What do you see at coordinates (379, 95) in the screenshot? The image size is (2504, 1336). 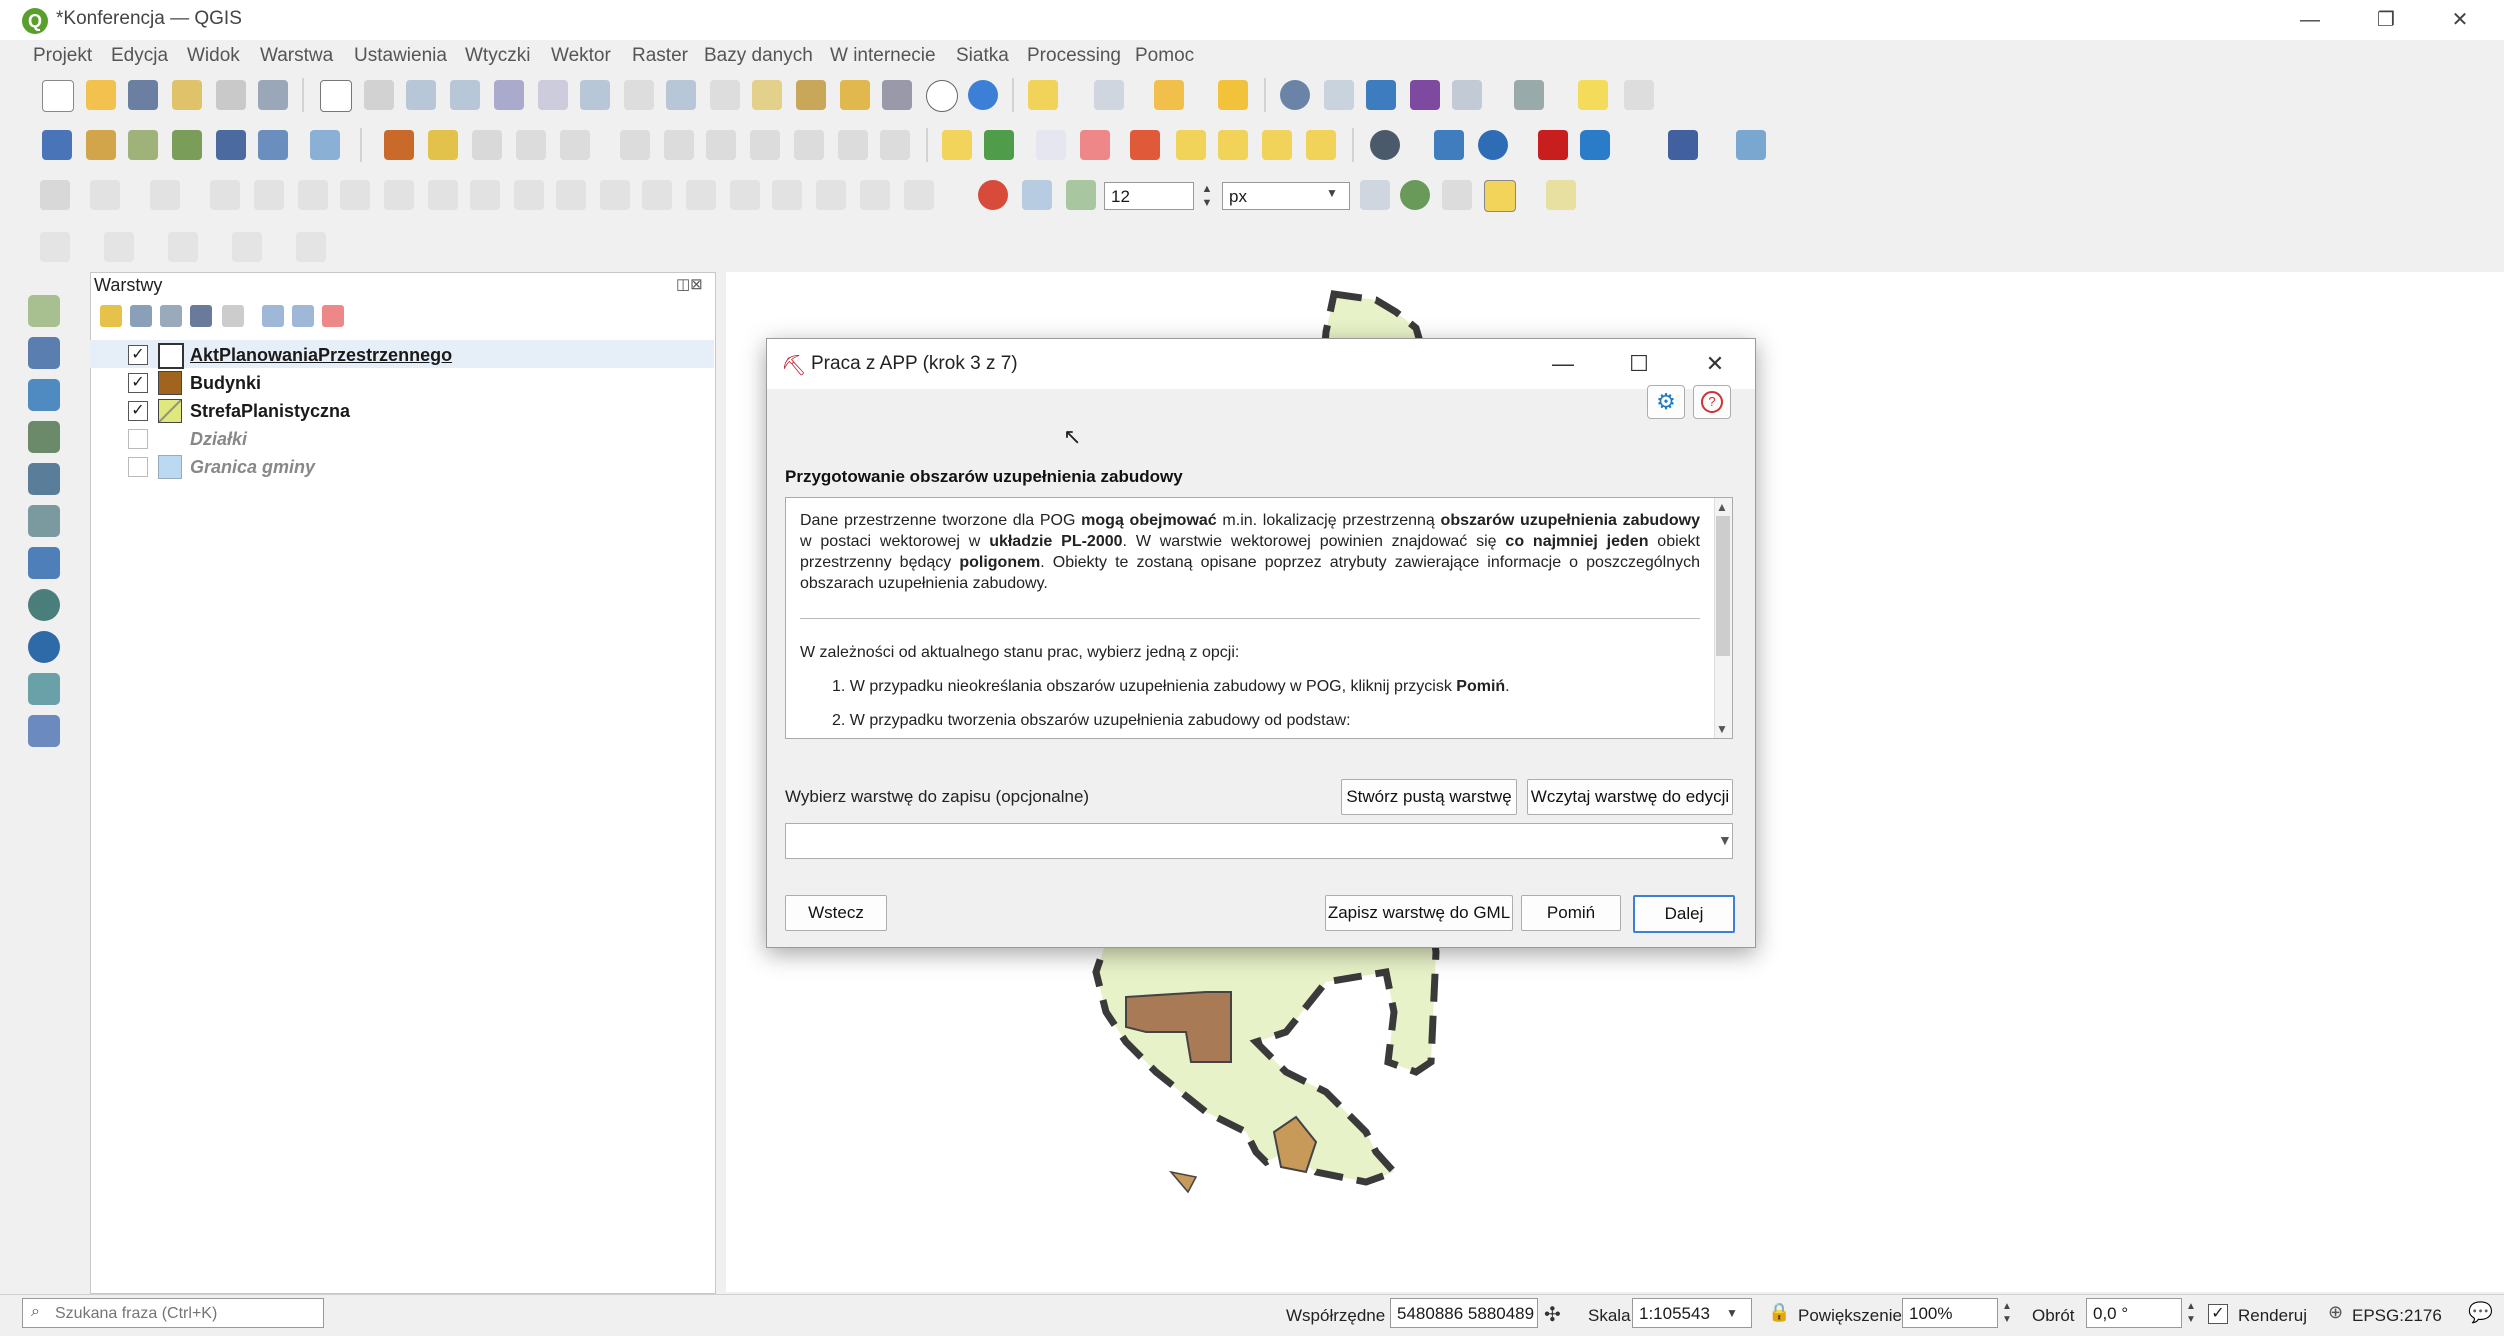 I see `pan-to-selection-icon` at bounding box center [379, 95].